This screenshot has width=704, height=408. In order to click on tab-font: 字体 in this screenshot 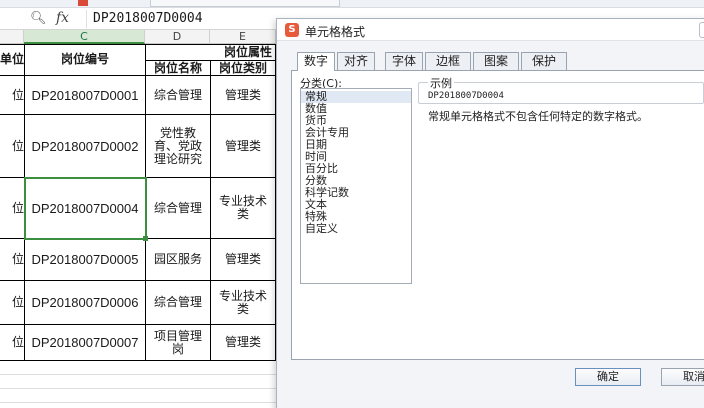, I will do `click(404, 61)`.